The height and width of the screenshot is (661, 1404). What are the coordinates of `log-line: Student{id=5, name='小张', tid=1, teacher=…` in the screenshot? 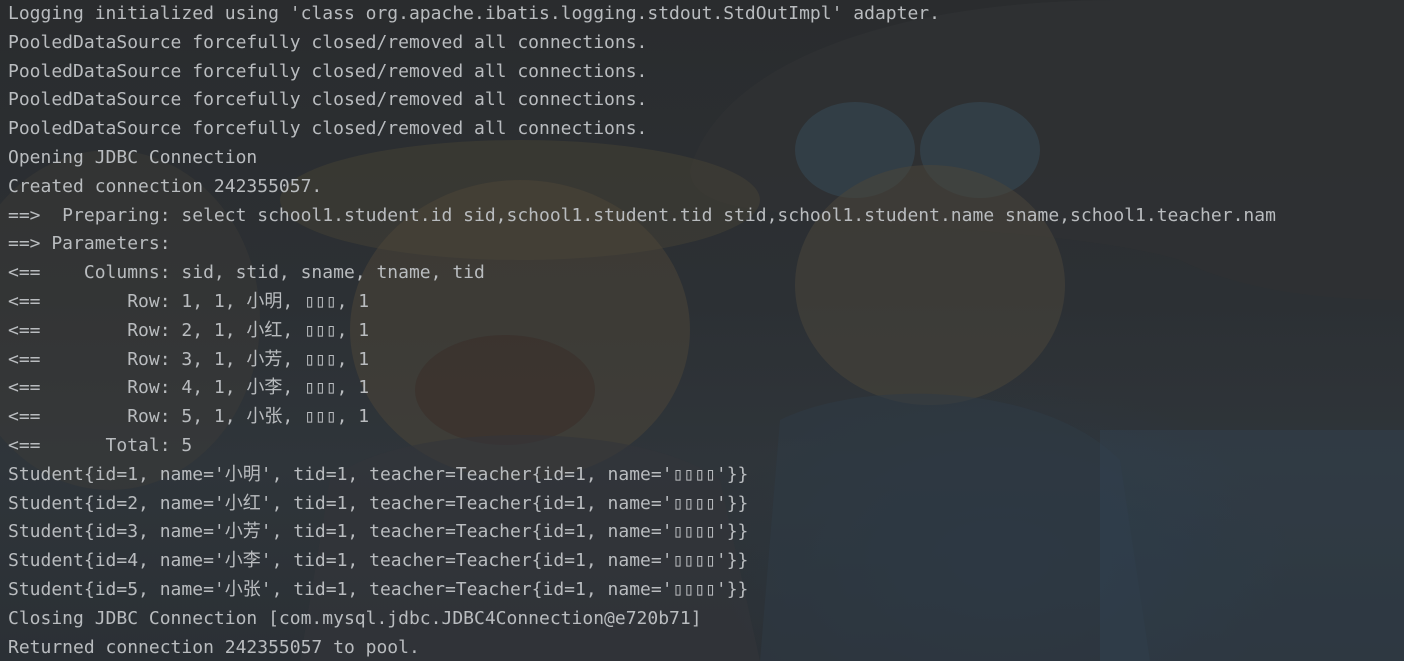 It's located at (378, 589).